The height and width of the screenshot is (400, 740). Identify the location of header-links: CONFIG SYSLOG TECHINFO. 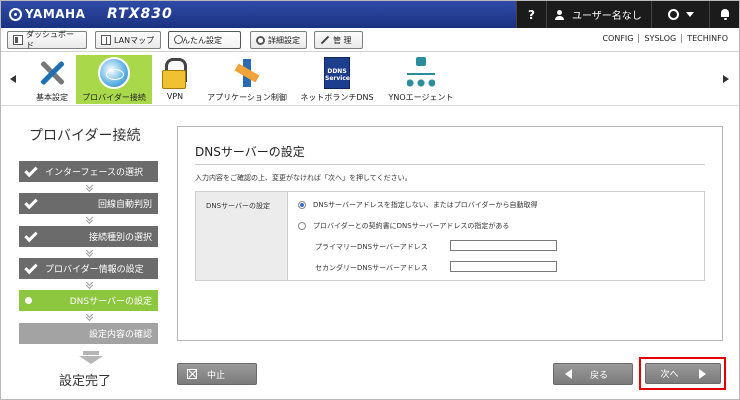
(665, 38).